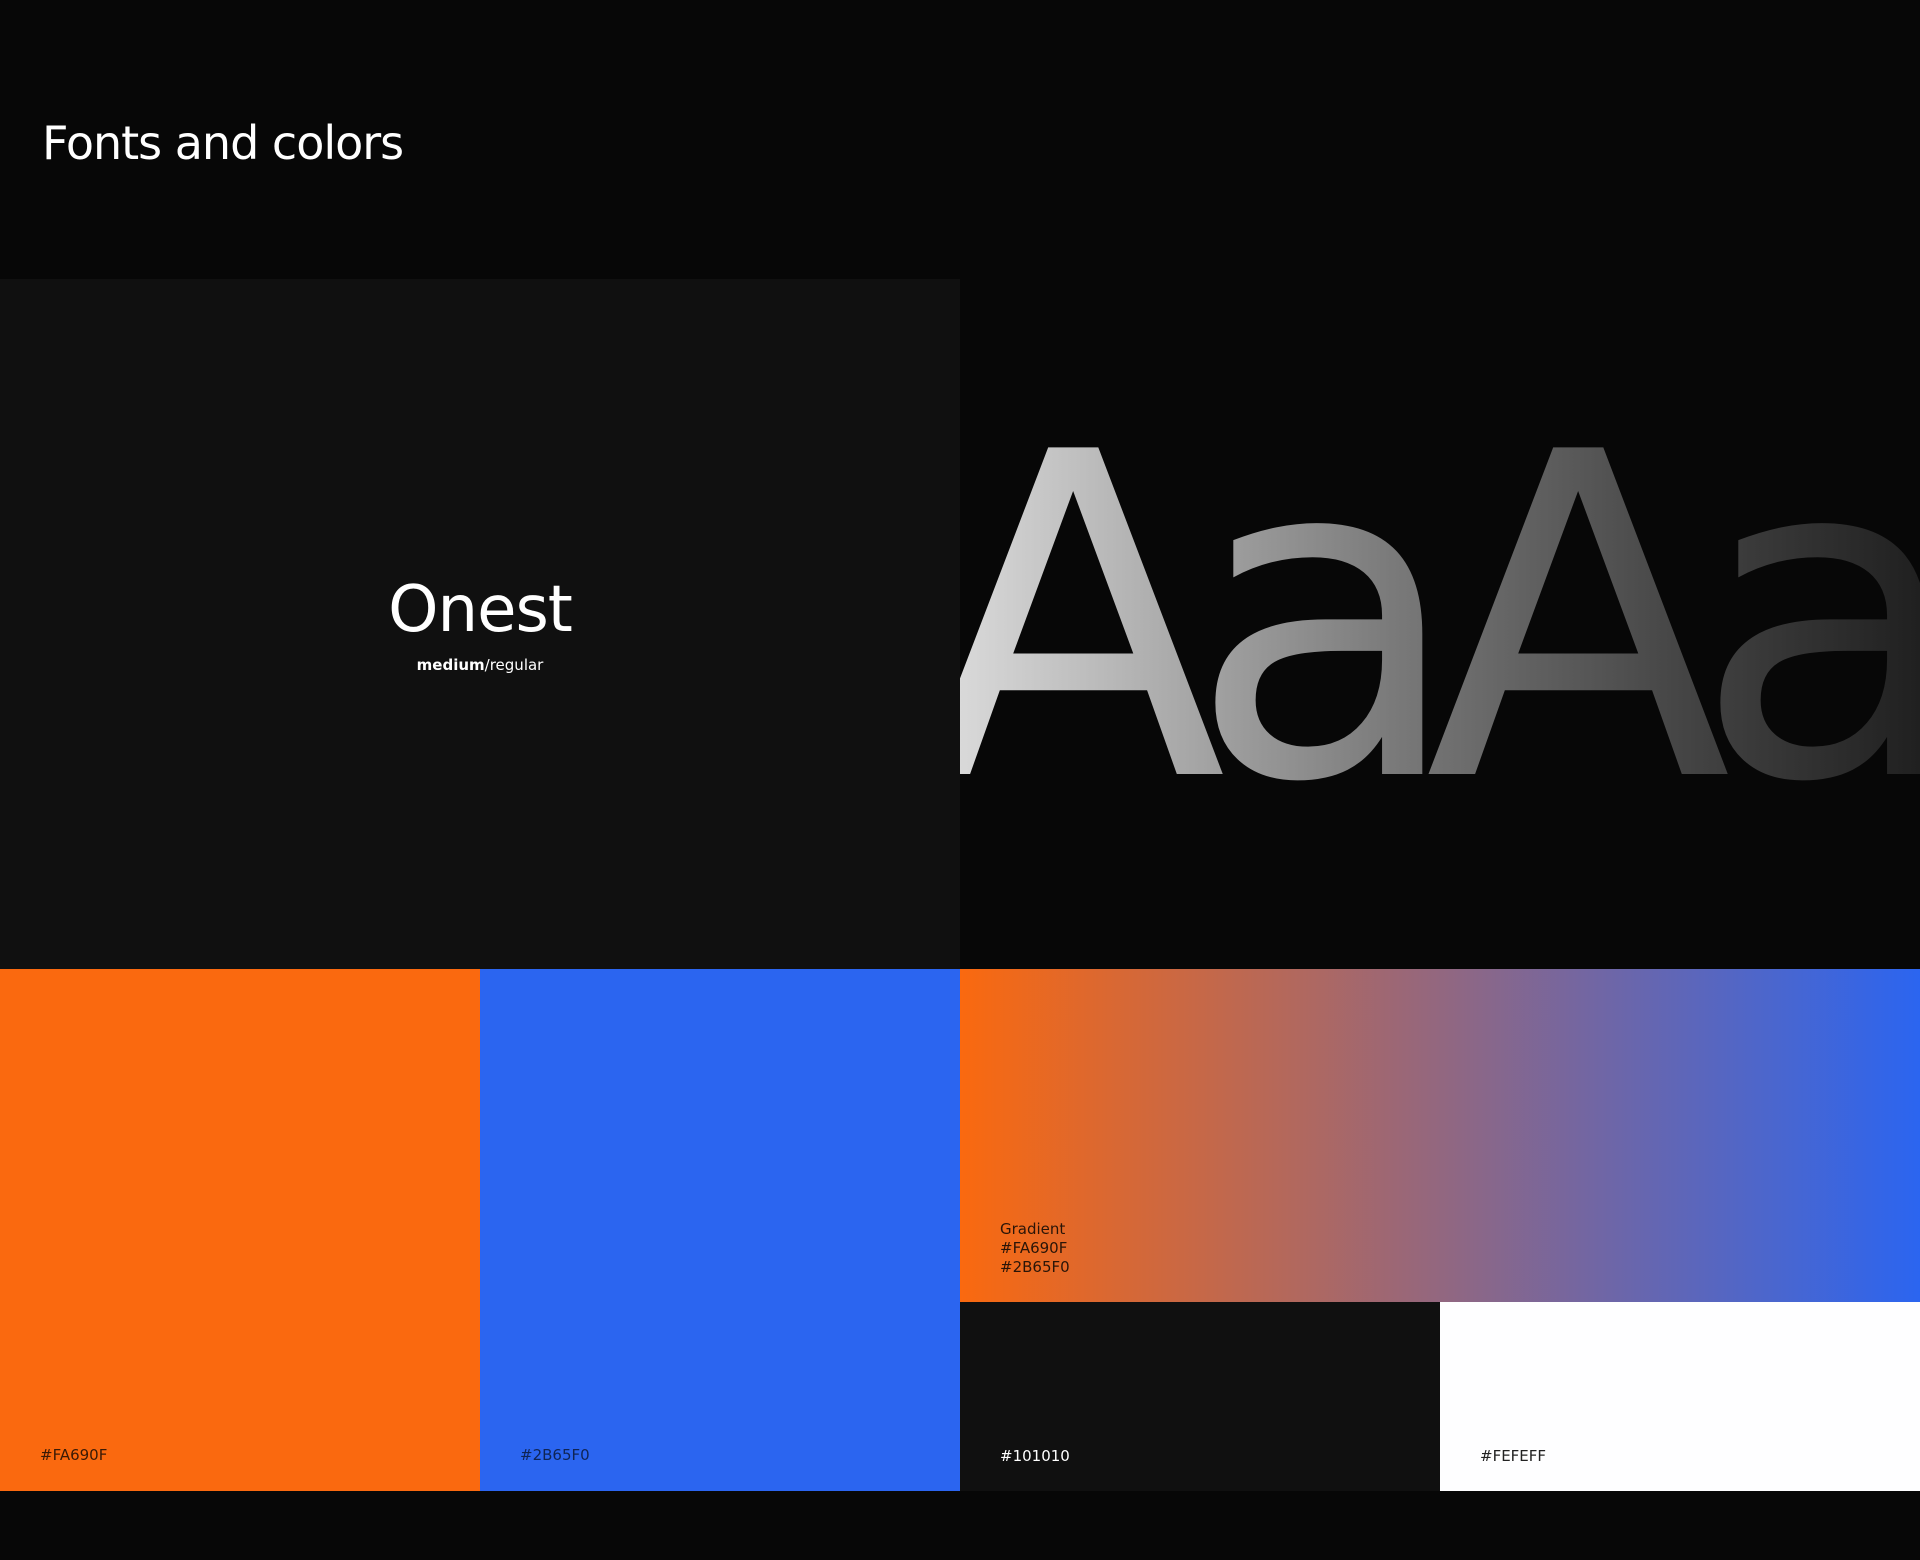  What do you see at coordinates (450, 665) in the screenshot?
I see `font-weight-medium: medium` at bounding box center [450, 665].